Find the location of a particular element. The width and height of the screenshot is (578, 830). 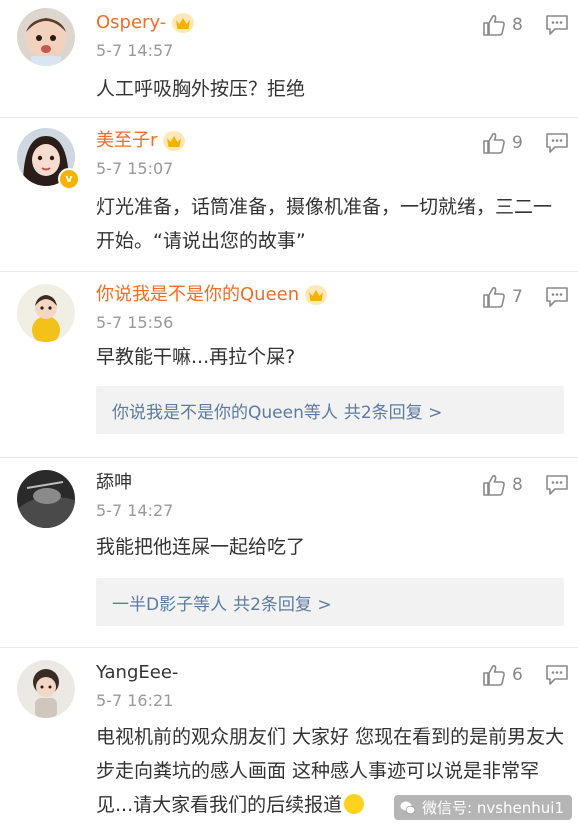

comment-time: 5-7 15:56 is located at coordinates (135, 322).